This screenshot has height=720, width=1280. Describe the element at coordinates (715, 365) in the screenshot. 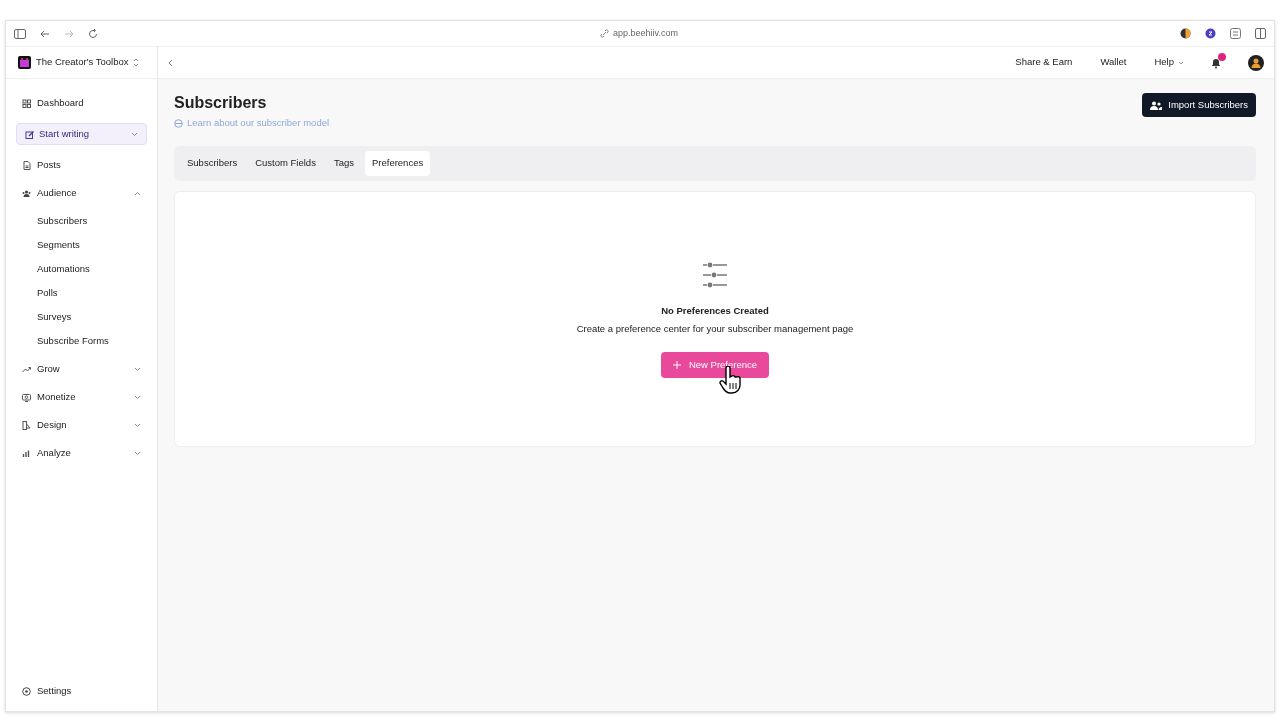

I see `new-preference-button: New Preference` at that location.